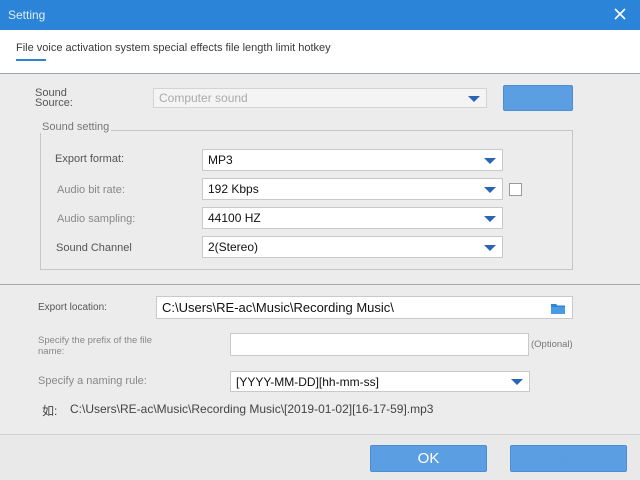  I want to click on ok-button-label: OK, so click(428, 458).